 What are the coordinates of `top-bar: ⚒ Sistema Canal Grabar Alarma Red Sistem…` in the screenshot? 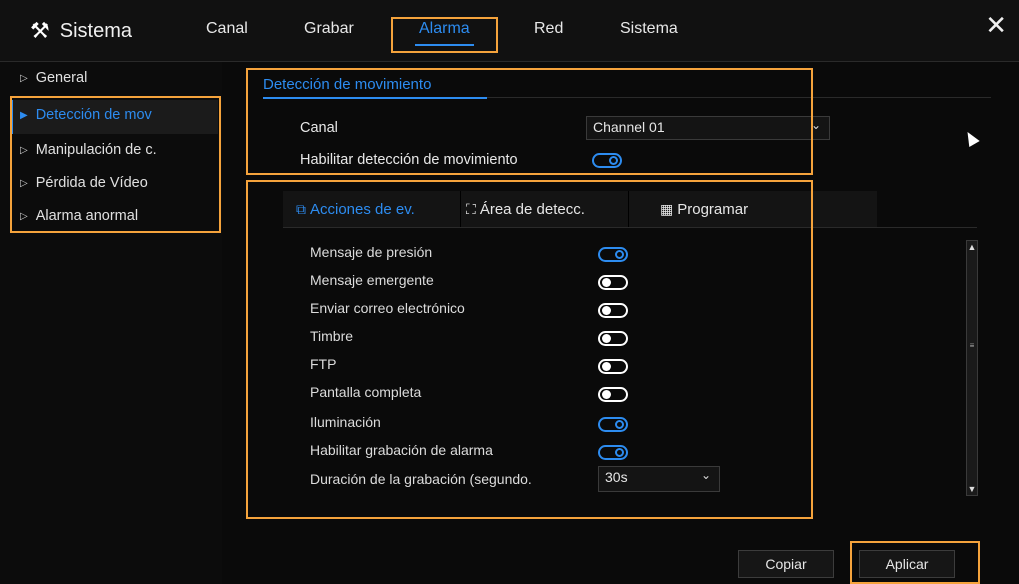 It's located at (509, 31).